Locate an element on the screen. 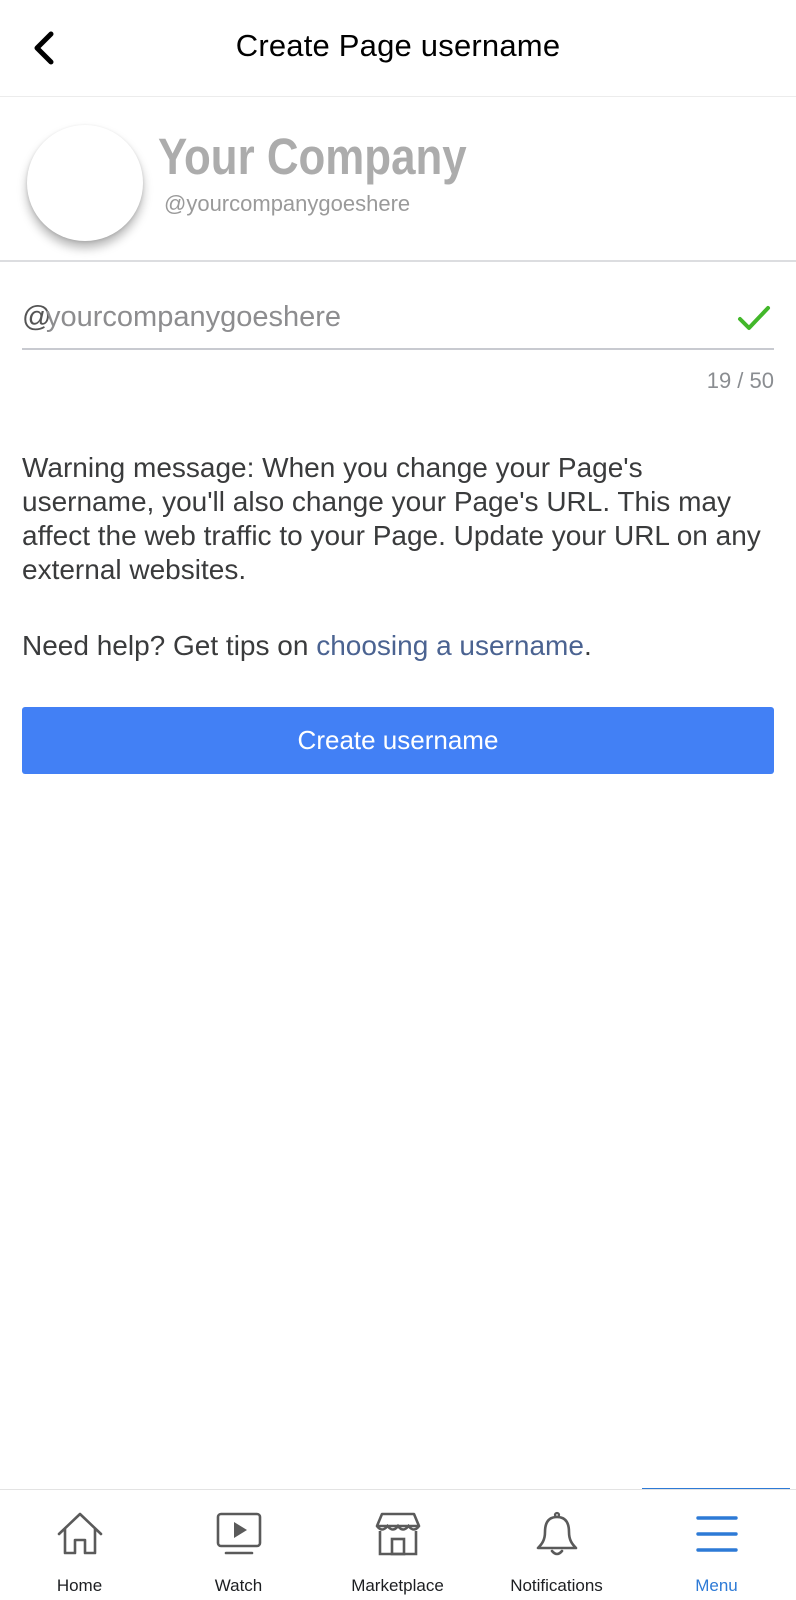 The width and height of the screenshot is (796, 1600). company-name: Your Company is located at coordinates (312, 156).